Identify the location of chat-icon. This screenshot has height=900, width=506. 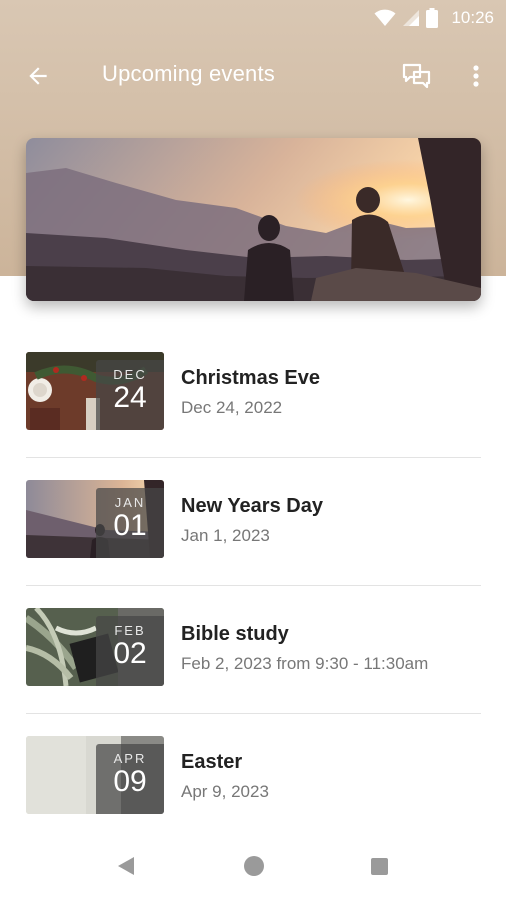
(416, 76).